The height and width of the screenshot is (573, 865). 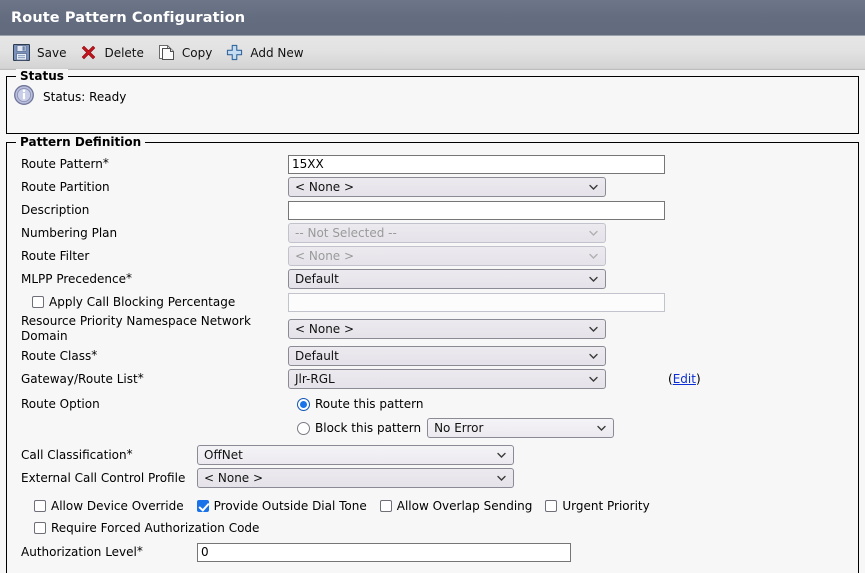 I want to click on edit-link-suffix: ), so click(x=698, y=379).